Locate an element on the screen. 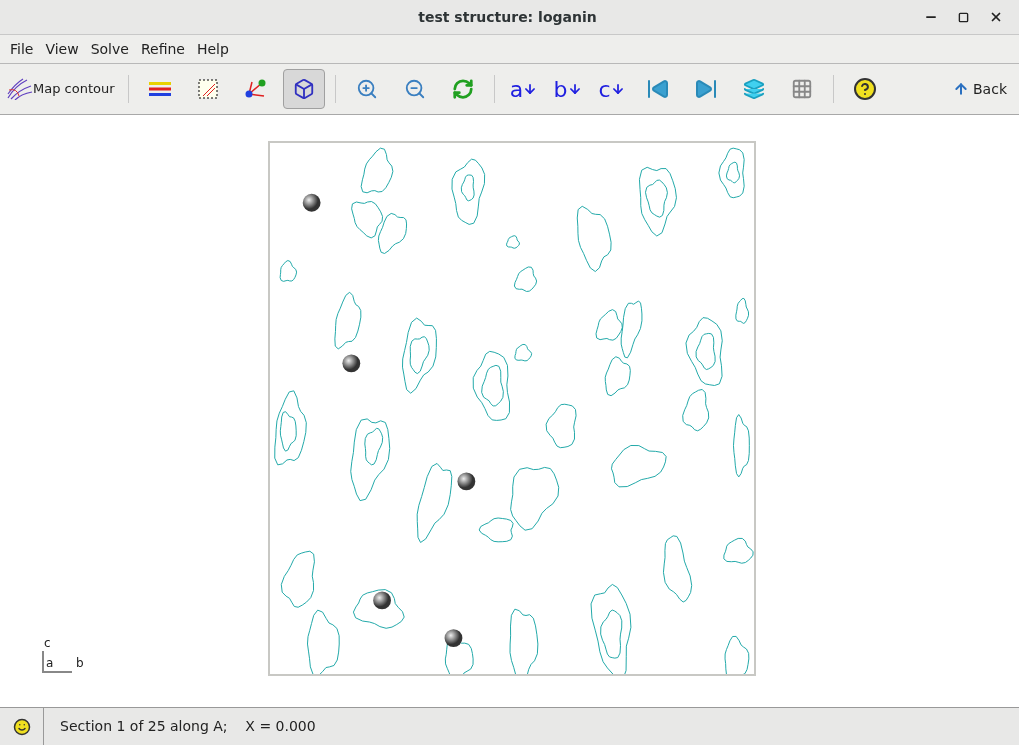 The height and width of the screenshot is (745, 1019). skip-forward-icon is located at coordinates (705, 89).